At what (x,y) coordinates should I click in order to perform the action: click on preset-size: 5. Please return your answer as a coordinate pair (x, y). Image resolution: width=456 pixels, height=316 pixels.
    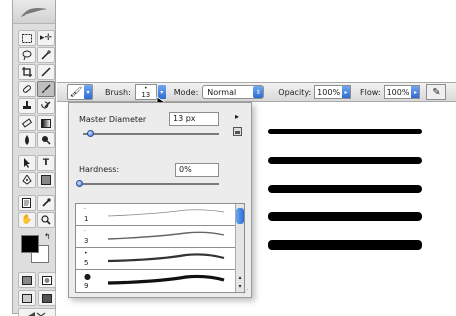
    Looking at the image, I should click on (86, 263).